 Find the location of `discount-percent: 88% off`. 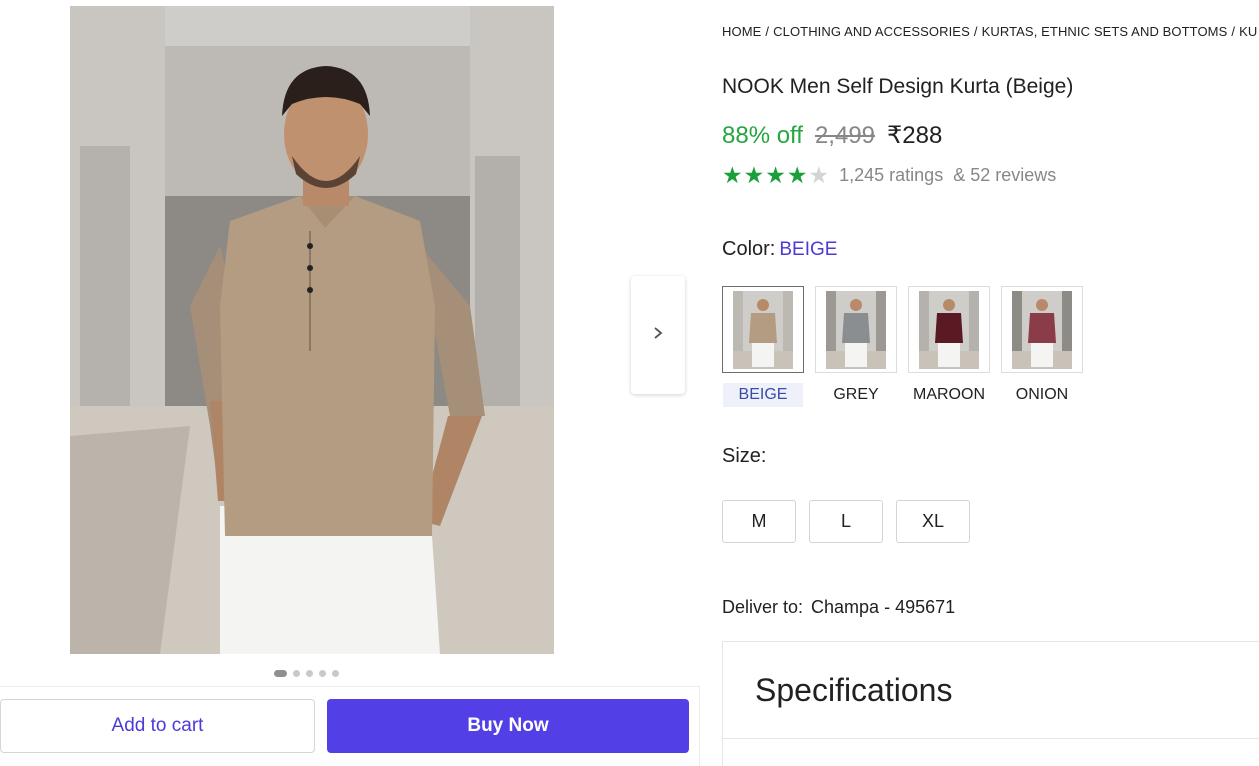

discount-percent: 88% off is located at coordinates (762, 135).